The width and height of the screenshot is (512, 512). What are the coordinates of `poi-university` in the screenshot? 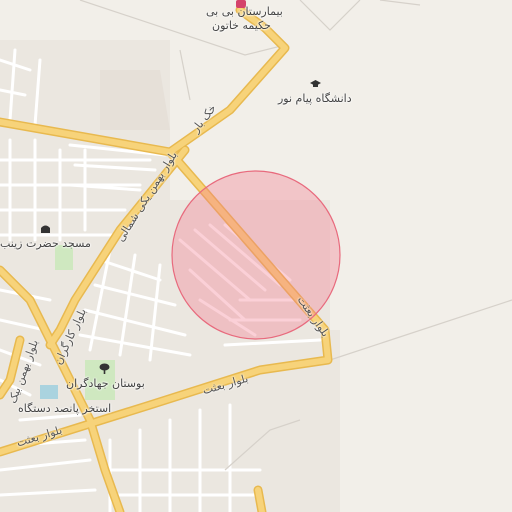 It's located at (315, 84).